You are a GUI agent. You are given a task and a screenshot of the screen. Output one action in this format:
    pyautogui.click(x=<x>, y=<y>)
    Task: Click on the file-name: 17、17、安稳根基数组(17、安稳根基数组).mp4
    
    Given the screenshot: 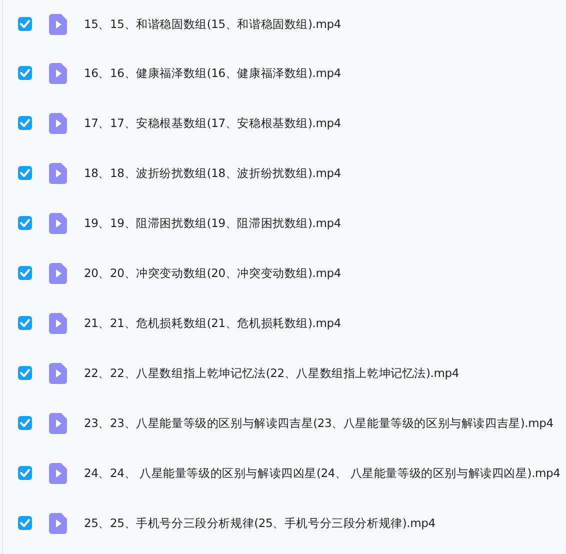 What is the action you would take?
    pyautogui.click(x=212, y=123)
    